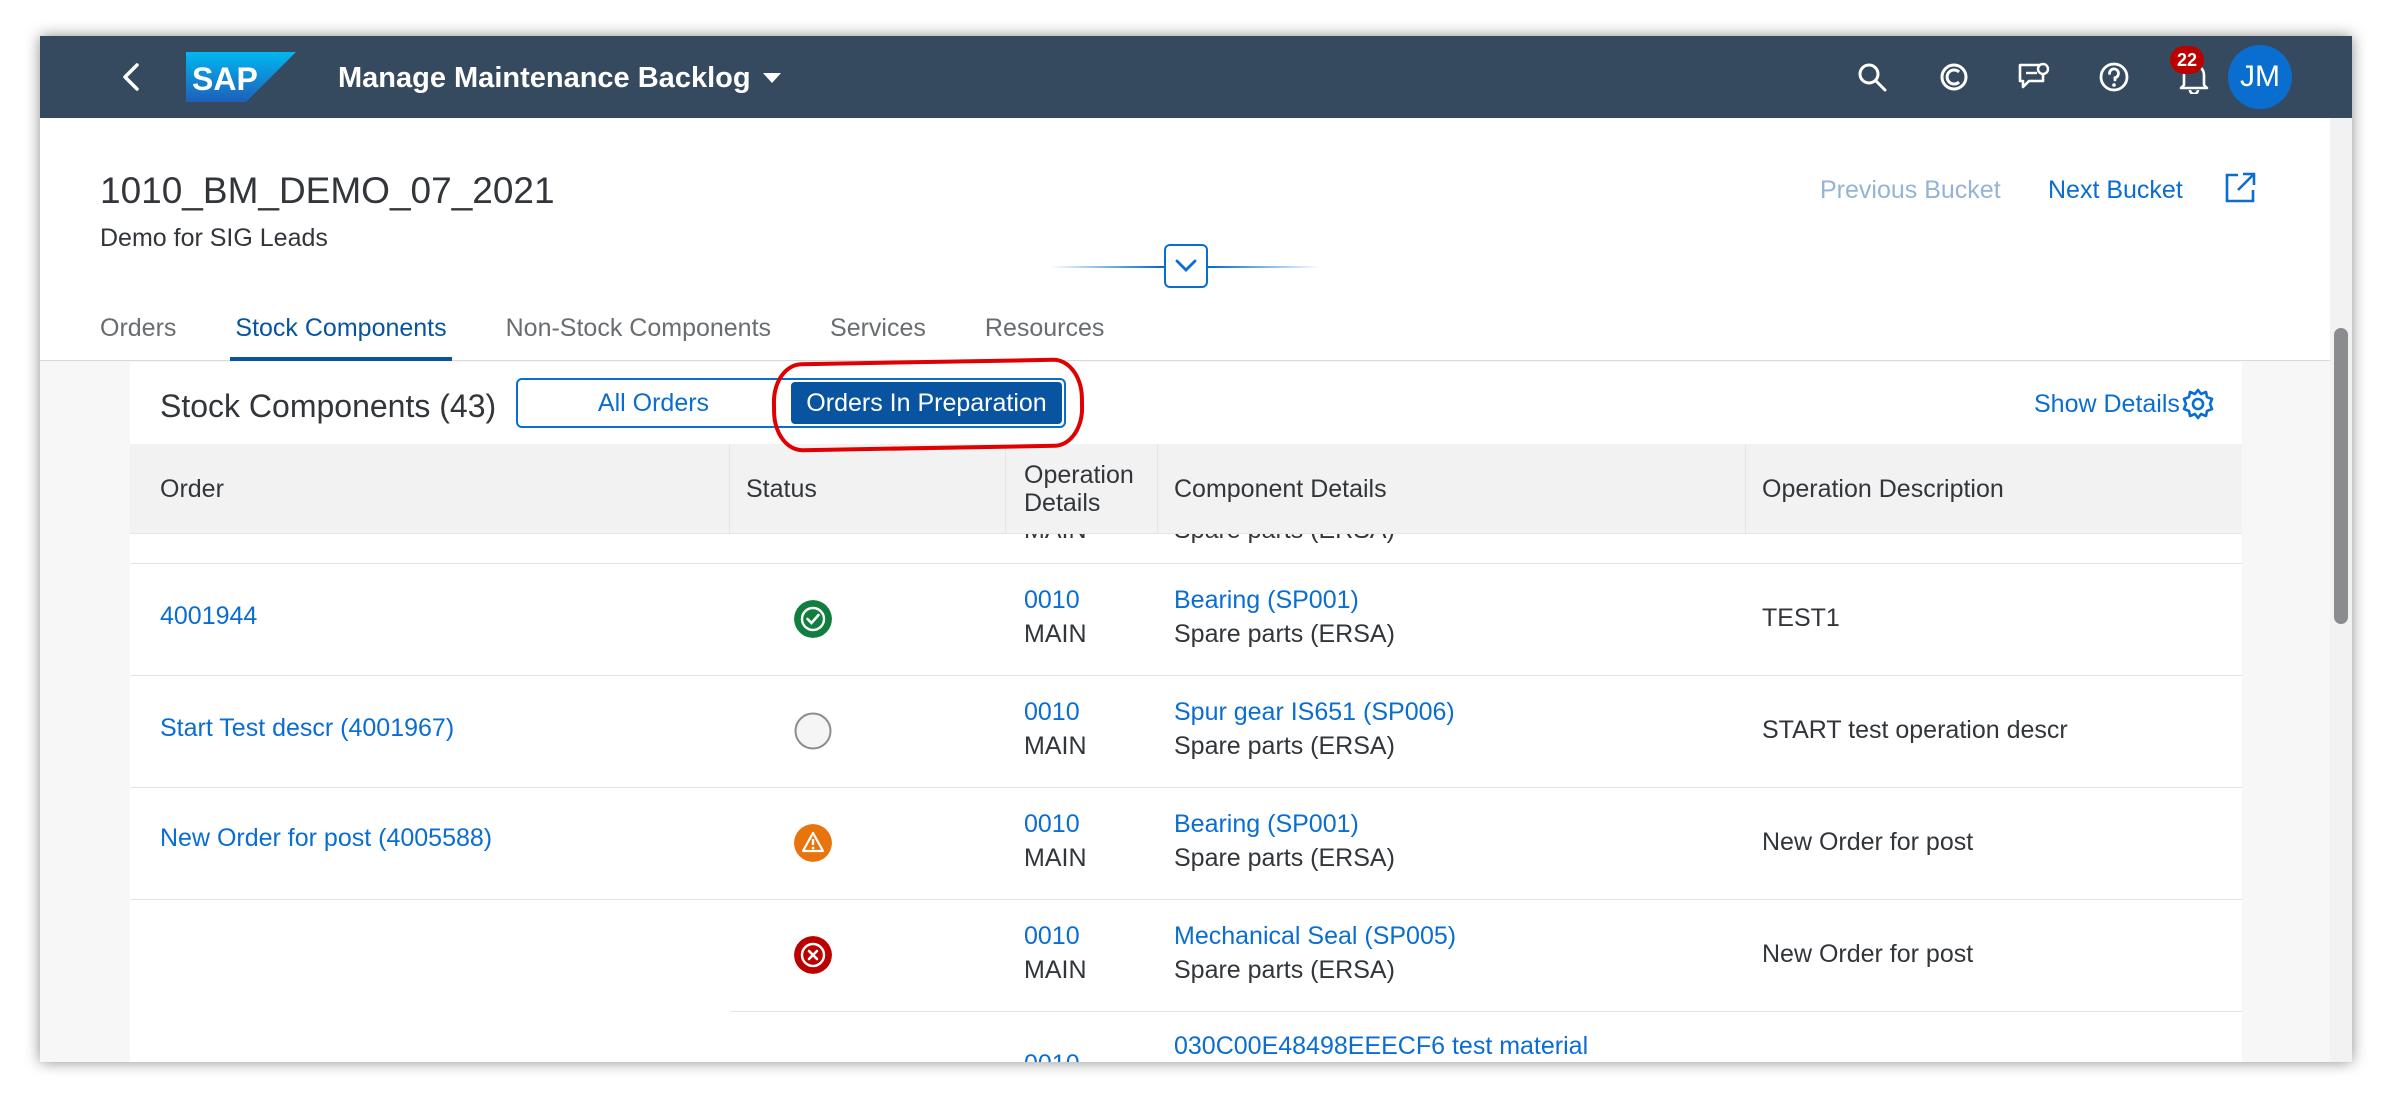 This screenshot has height=1101, width=2392. I want to click on table-settings-button, so click(2198, 404).